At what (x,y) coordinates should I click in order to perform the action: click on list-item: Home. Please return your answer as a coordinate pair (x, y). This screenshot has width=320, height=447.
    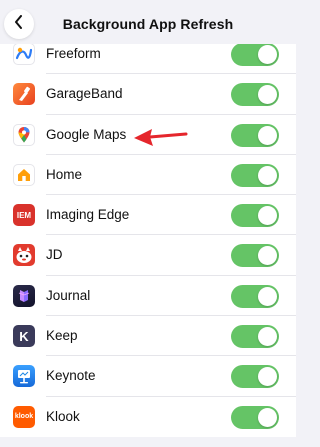
    Looking at the image, I should click on (148, 175).